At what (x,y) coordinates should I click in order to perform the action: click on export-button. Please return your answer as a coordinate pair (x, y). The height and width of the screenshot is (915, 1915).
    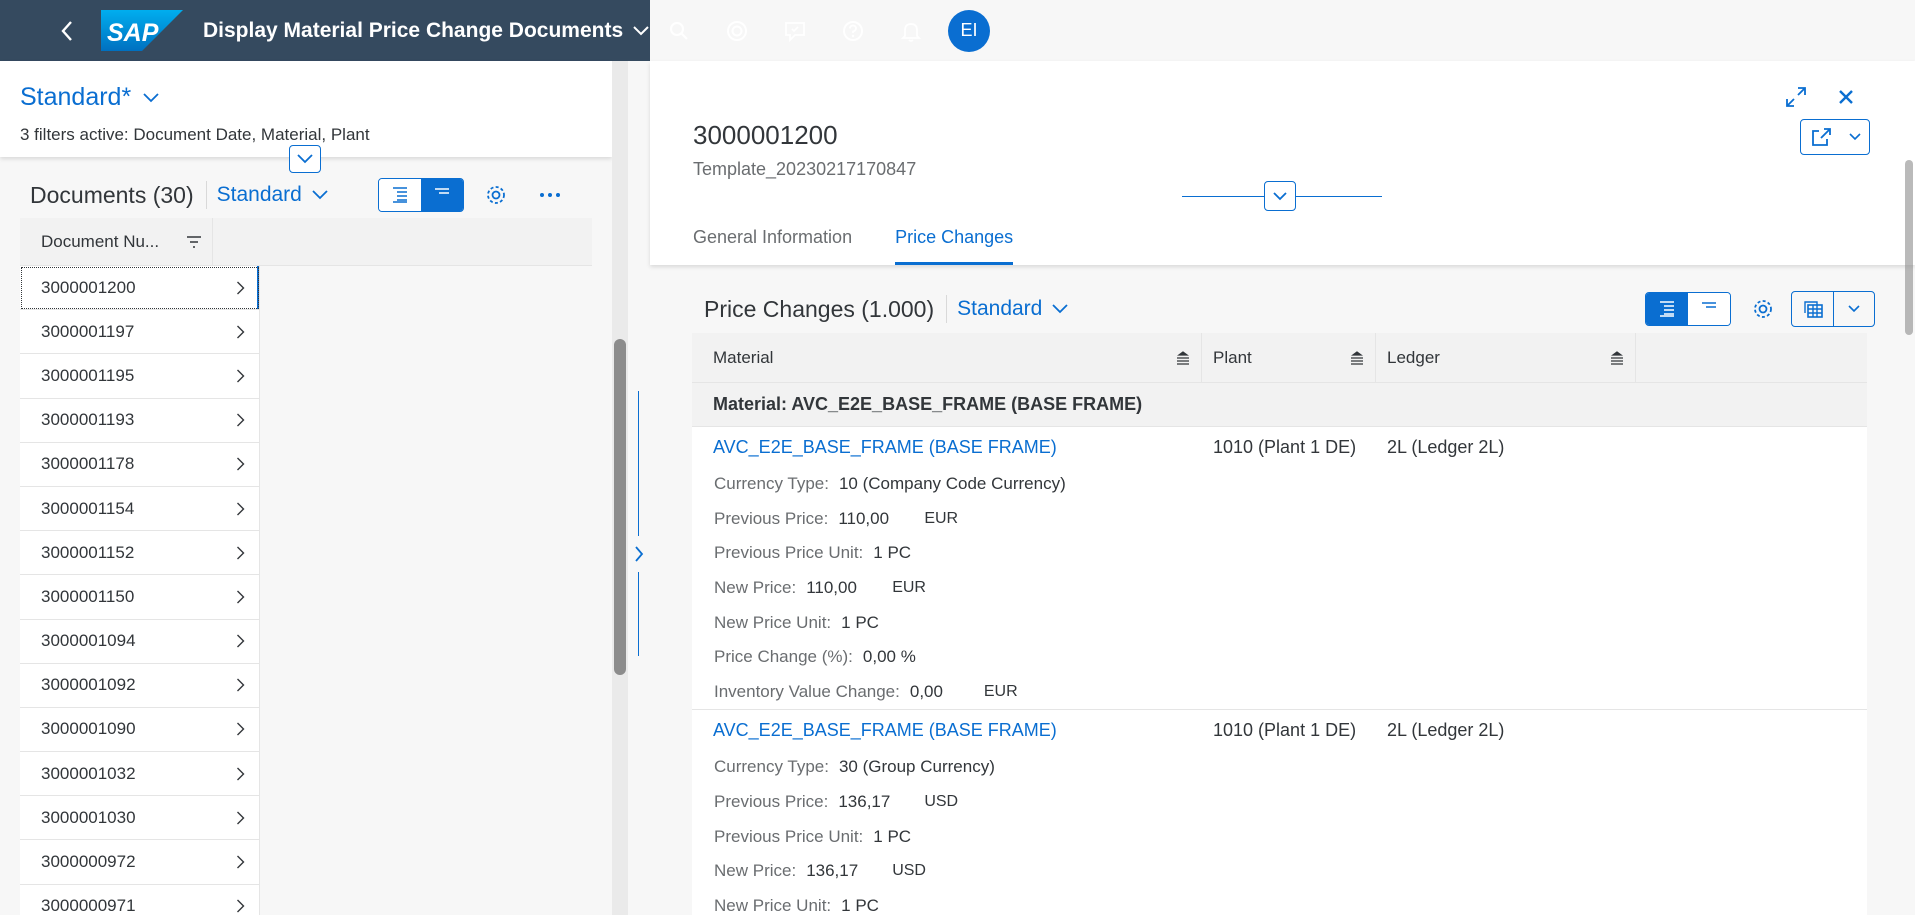
    Looking at the image, I should click on (1813, 309).